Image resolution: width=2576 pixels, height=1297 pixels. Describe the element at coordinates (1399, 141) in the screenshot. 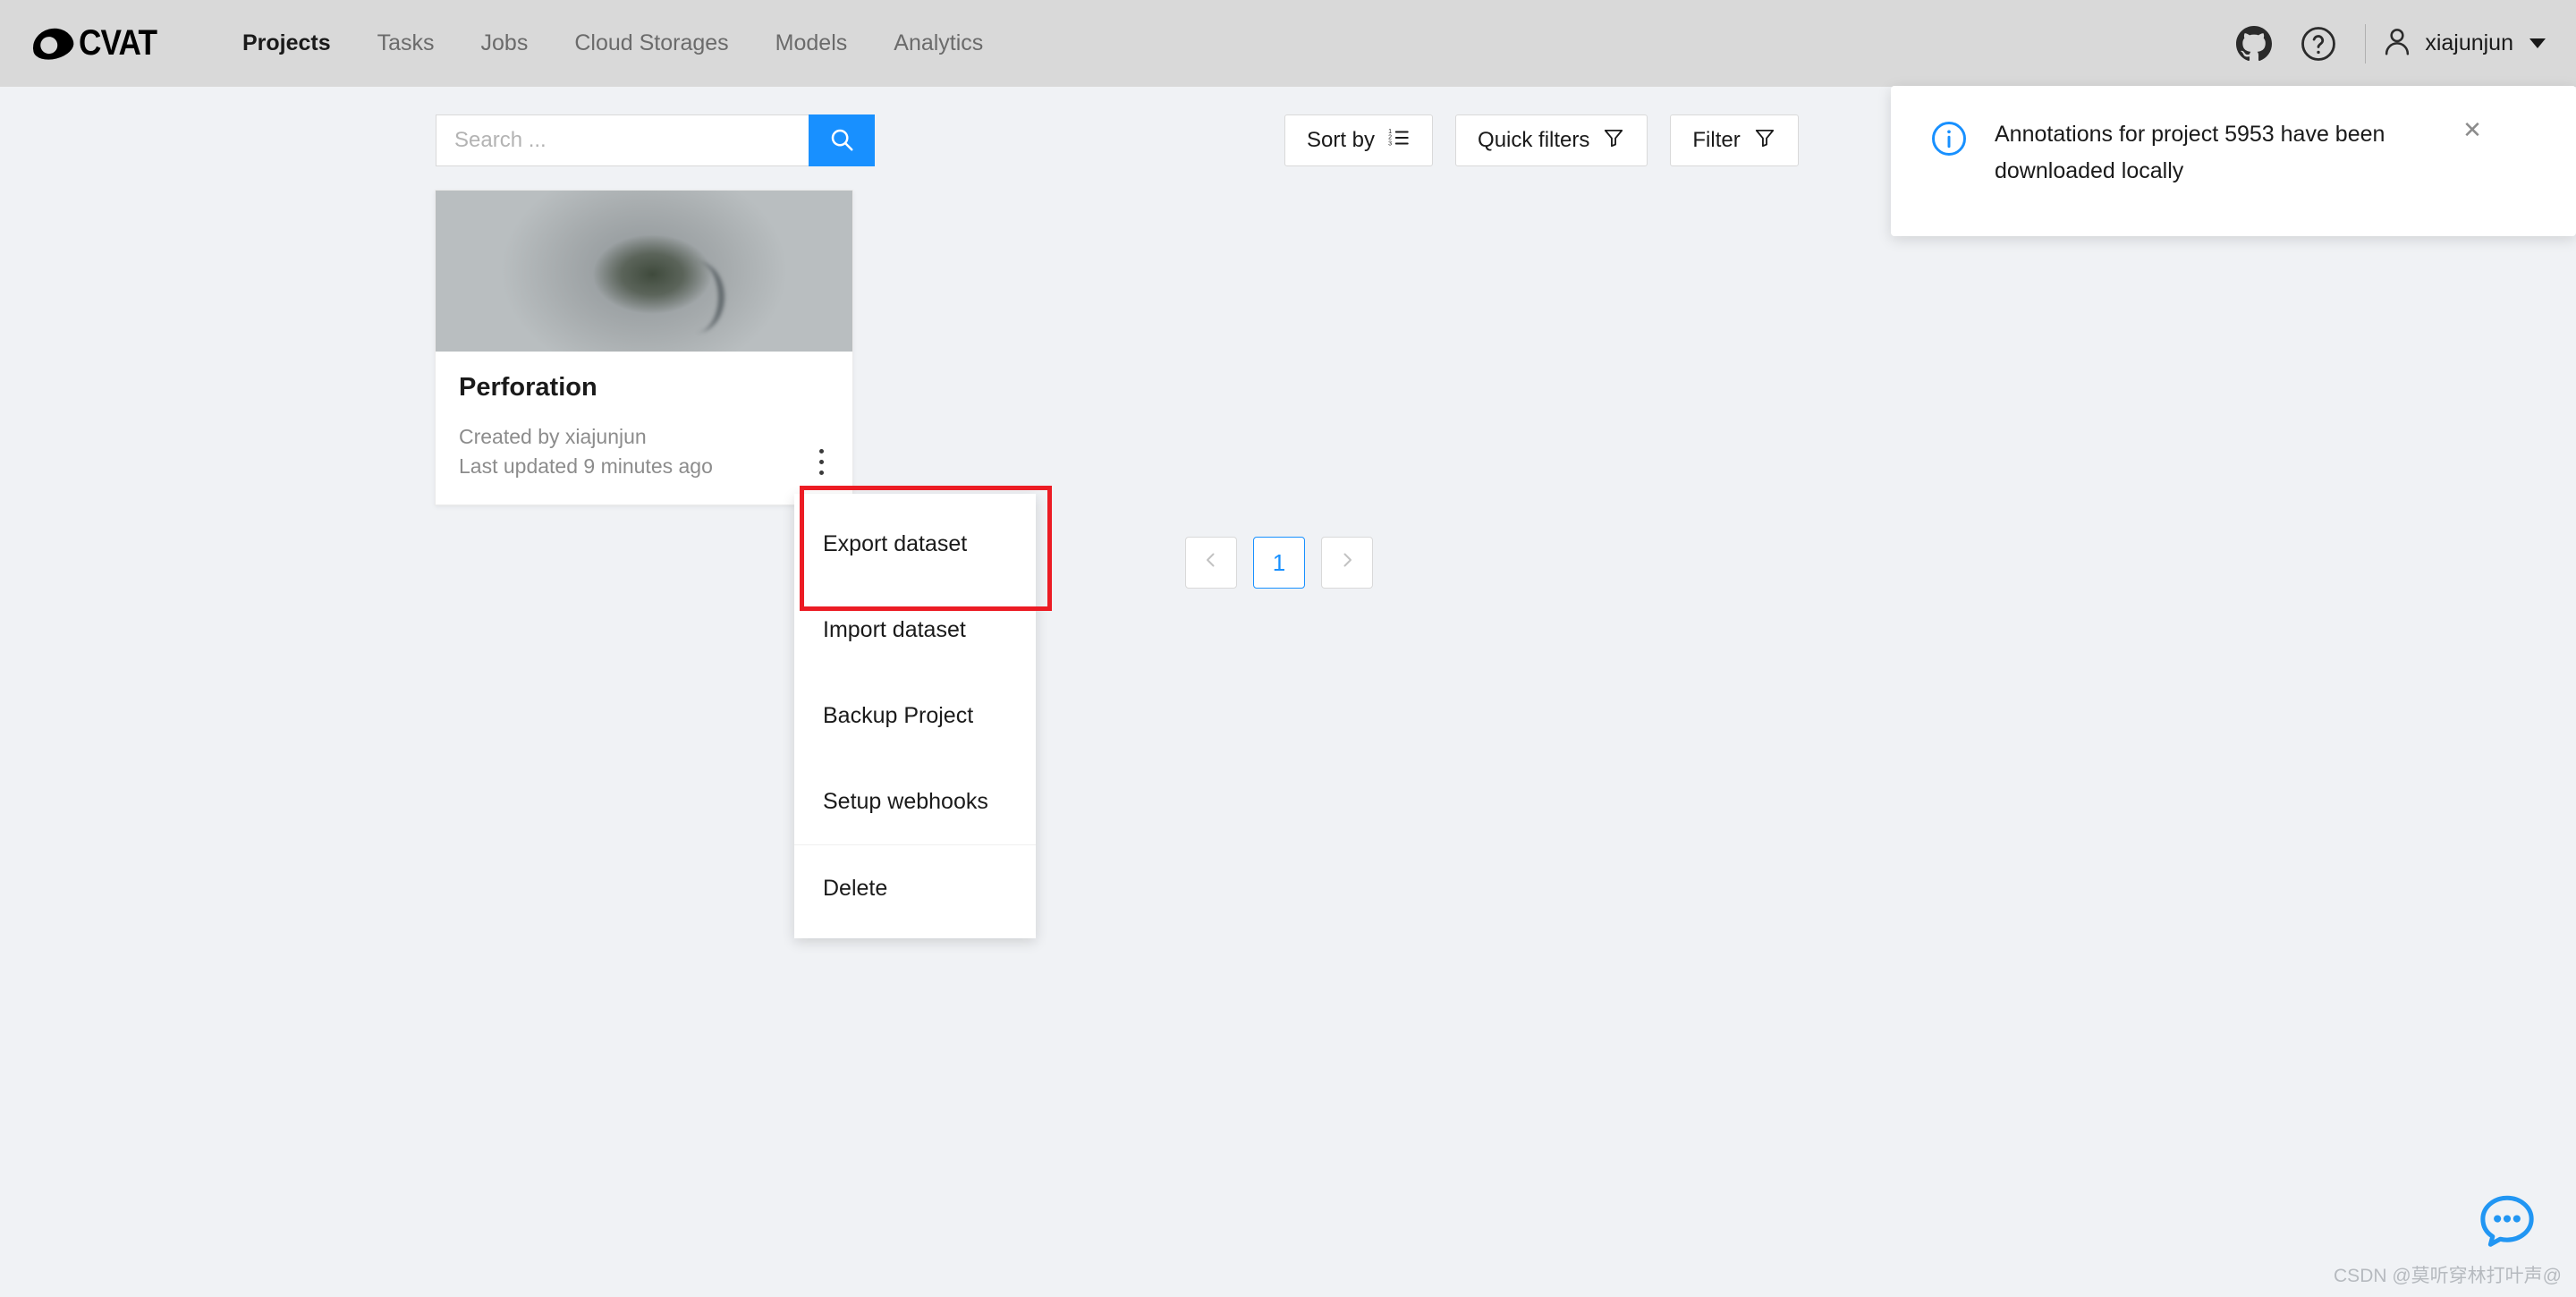

I see `ordered-list-icon: 1 2 3` at that location.